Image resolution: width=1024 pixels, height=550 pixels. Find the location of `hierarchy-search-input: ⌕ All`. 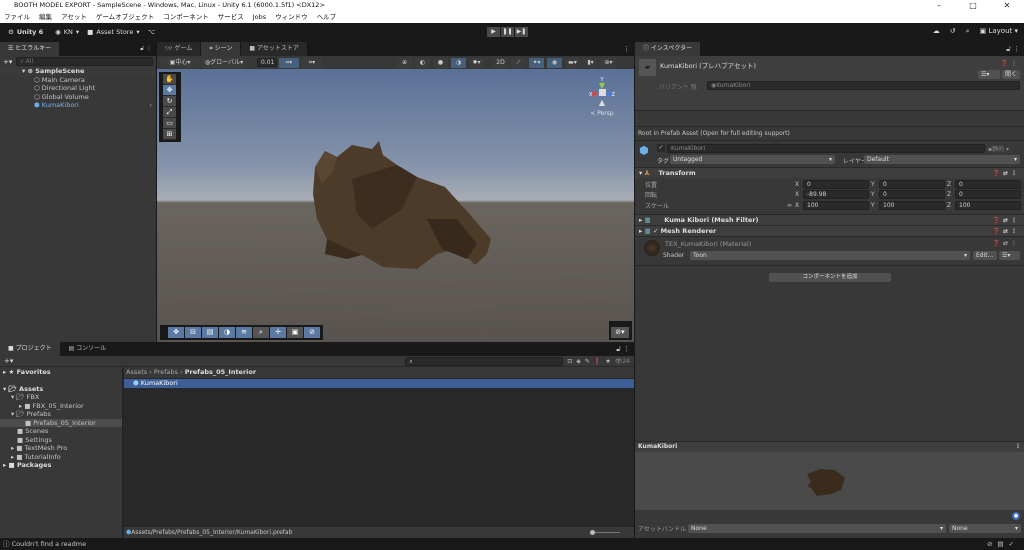

hierarchy-search-input: ⌕ All is located at coordinates (84, 61).